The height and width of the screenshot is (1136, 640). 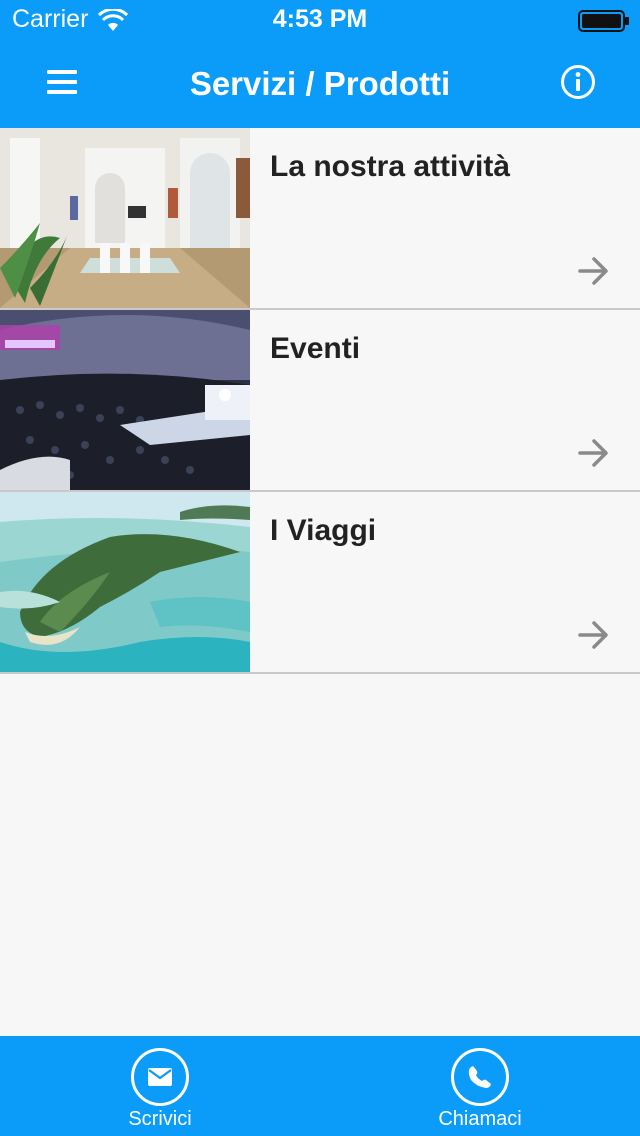 I want to click on status-bar: Carrier 4:53 PM, so click(x=320, y=20).